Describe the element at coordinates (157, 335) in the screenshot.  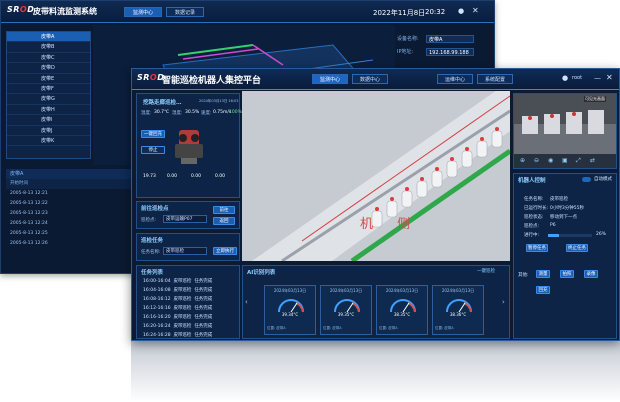
I see `task-time: 16:24-16:28` at that location.